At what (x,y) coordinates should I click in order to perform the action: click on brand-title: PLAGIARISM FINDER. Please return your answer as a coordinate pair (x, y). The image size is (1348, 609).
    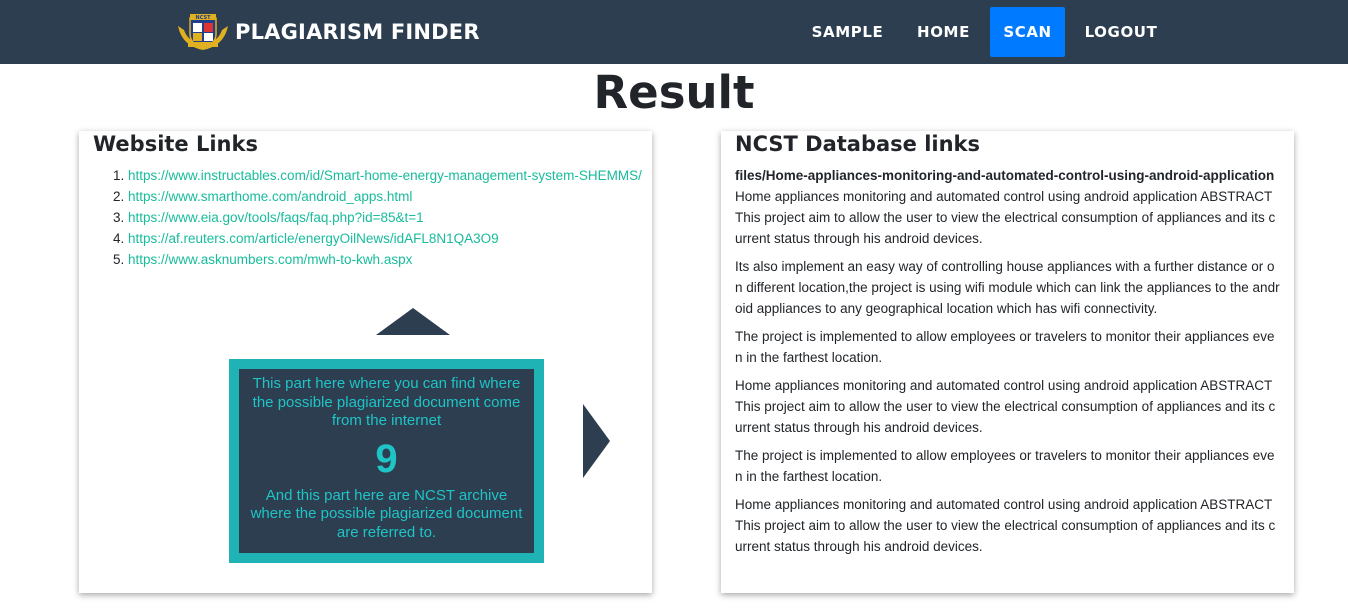
    Looking at the image, I should click on (357, 32).